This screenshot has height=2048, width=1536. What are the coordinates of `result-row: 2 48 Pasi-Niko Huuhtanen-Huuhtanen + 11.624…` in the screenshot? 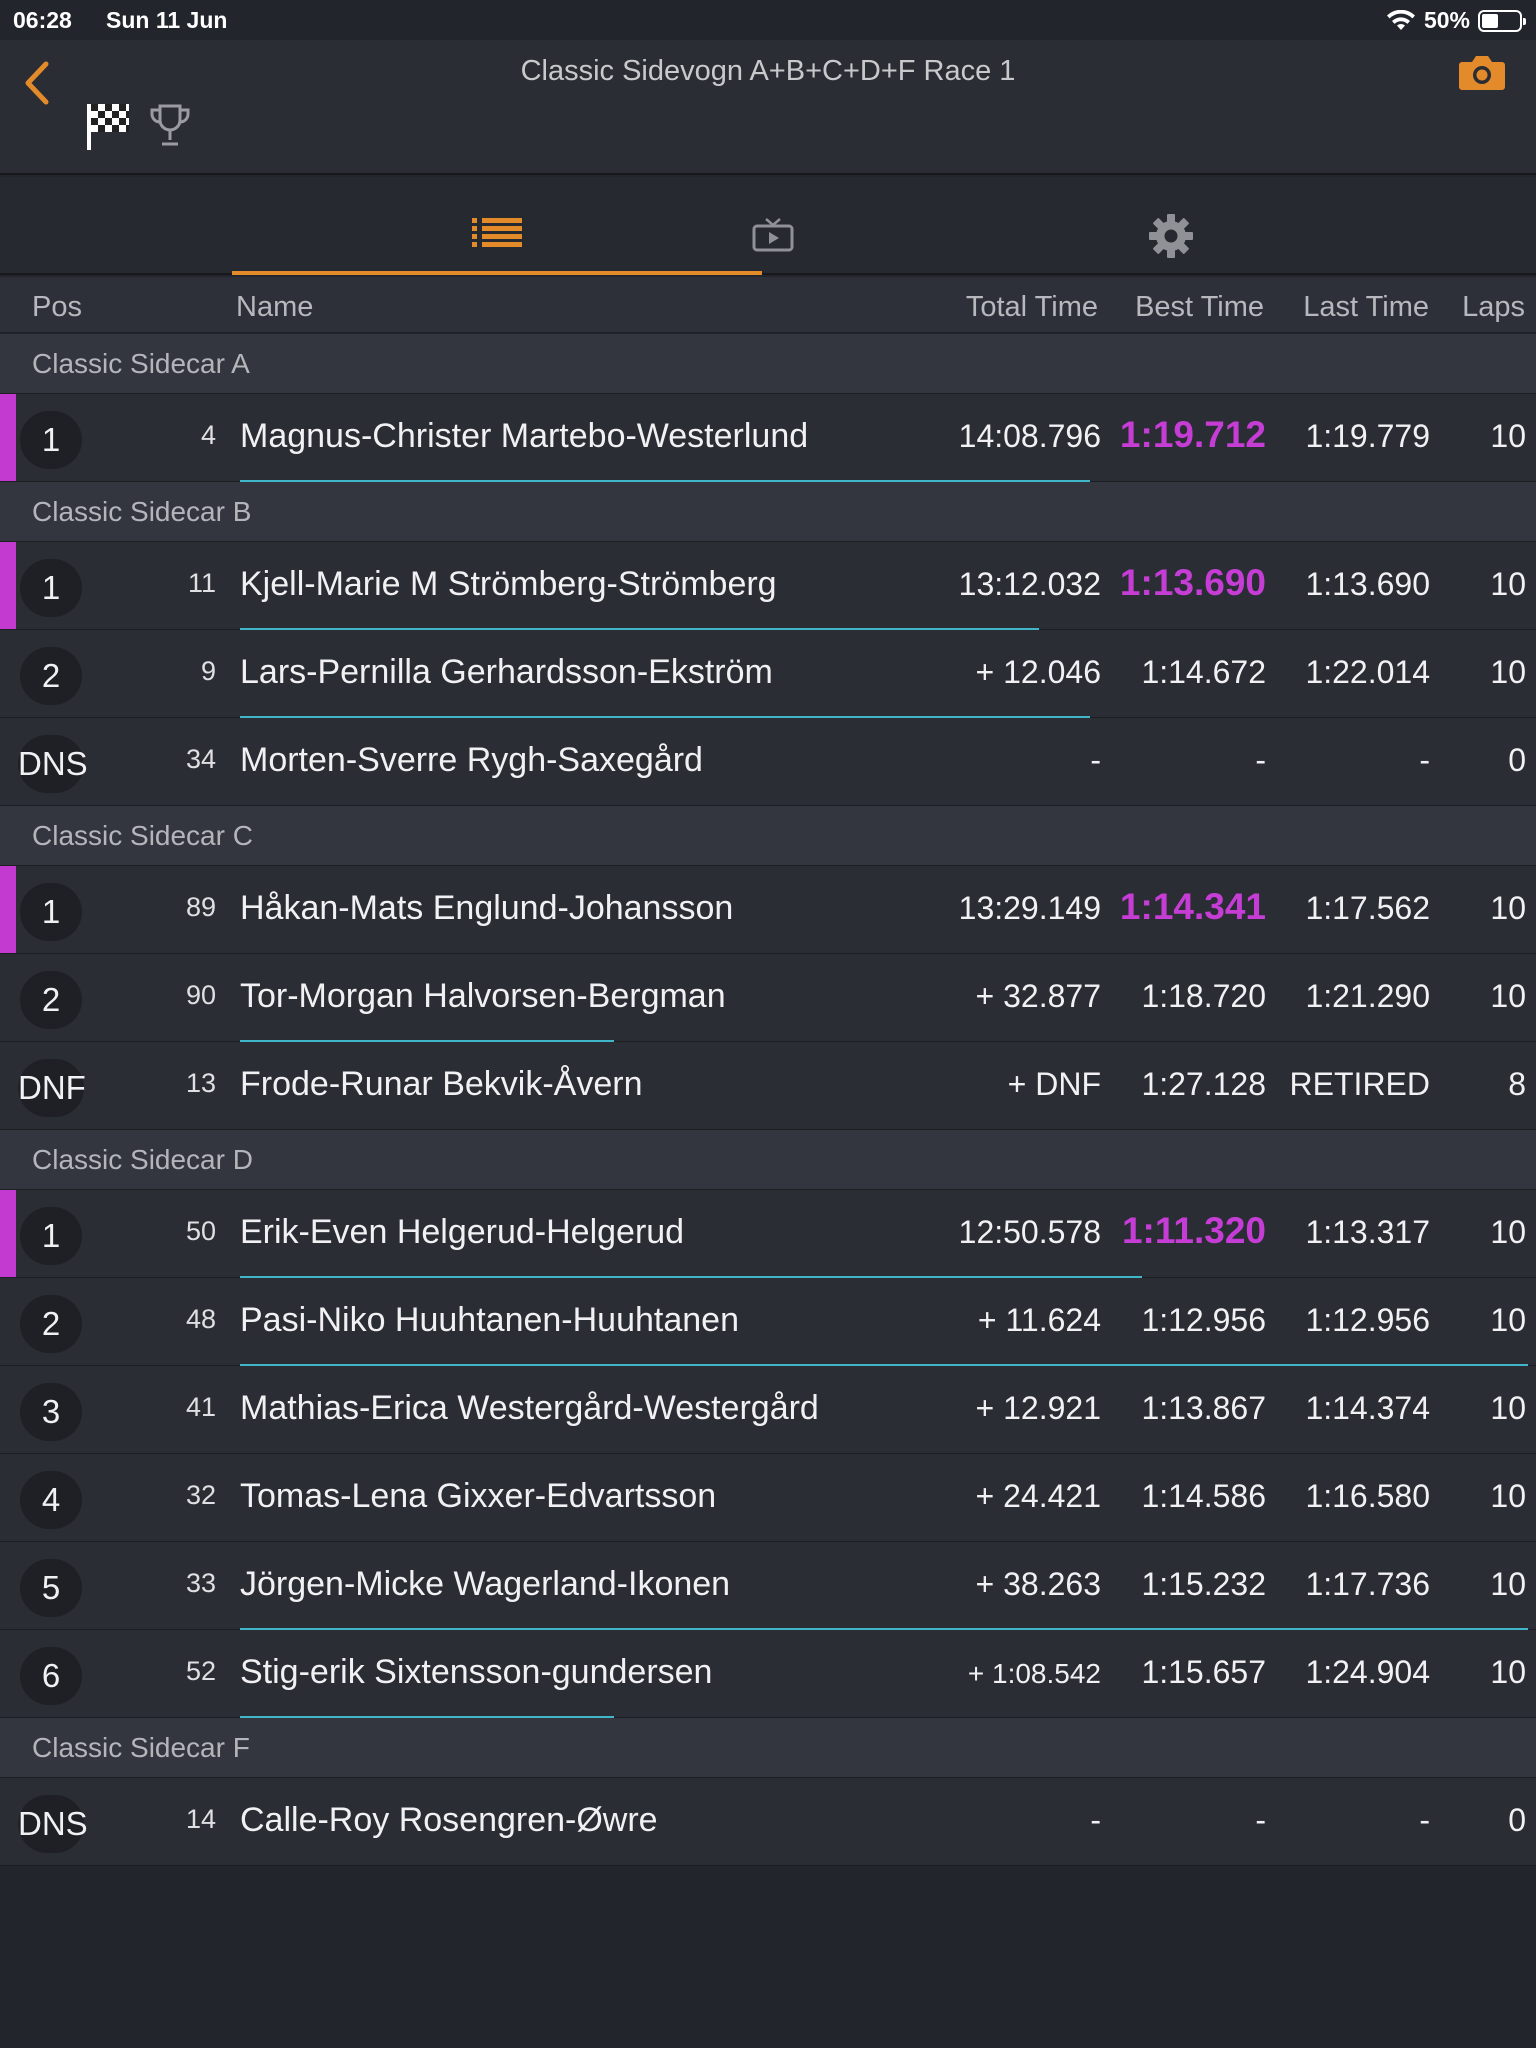 It's located at (768, 1322).